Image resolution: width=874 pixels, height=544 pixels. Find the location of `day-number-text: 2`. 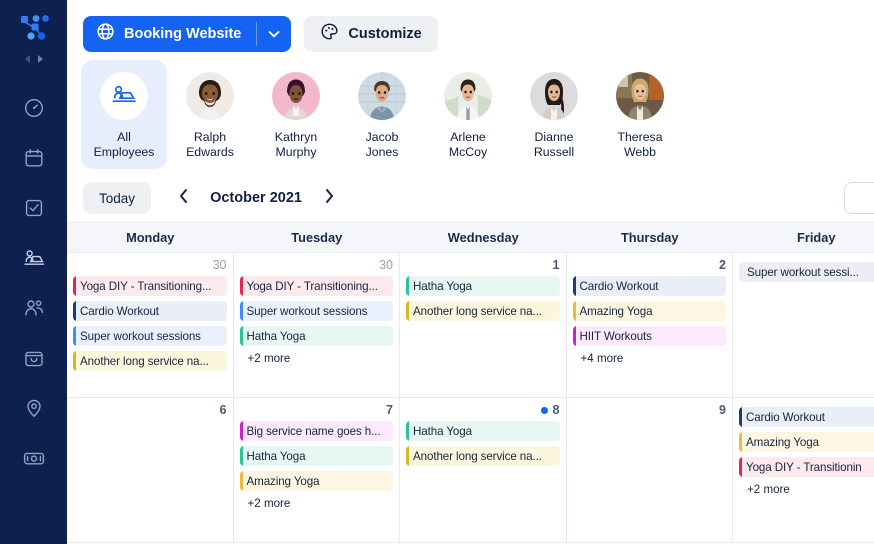

day-number-text: 2 is located at coordinates (722, 265).